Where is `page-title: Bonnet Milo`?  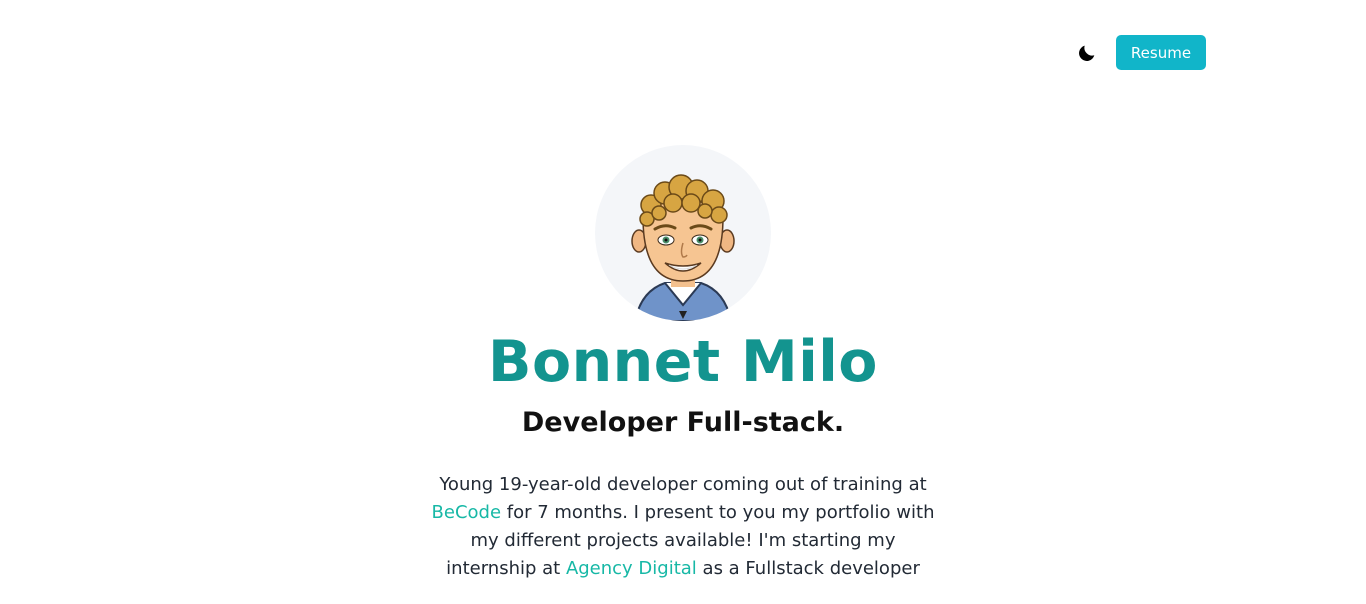 page-title: Bonnet Milo is located at coordinates (683, 362).